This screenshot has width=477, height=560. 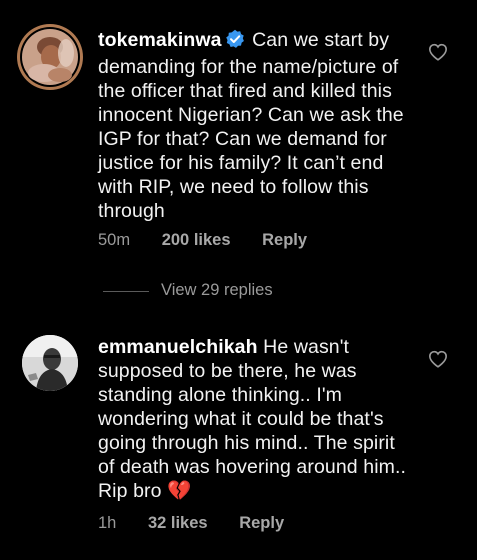 I want to click on view-replies-label: View 29 replies, so click(x=217, y=290).